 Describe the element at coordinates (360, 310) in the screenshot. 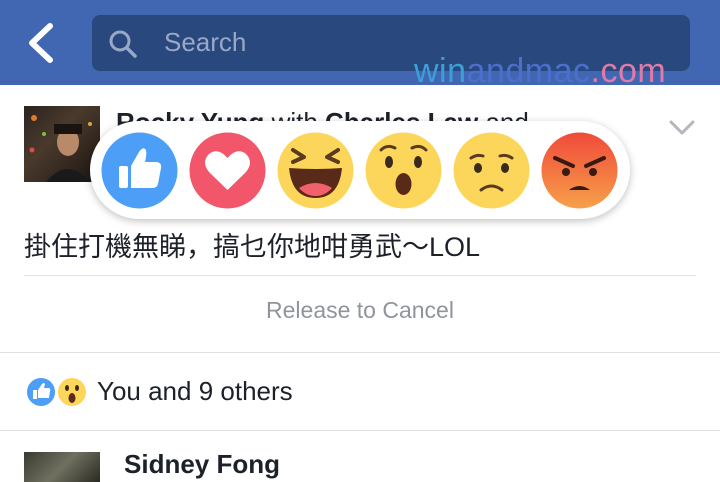

I see `release-to-cancel-hint: Release to Cancel` at that location.